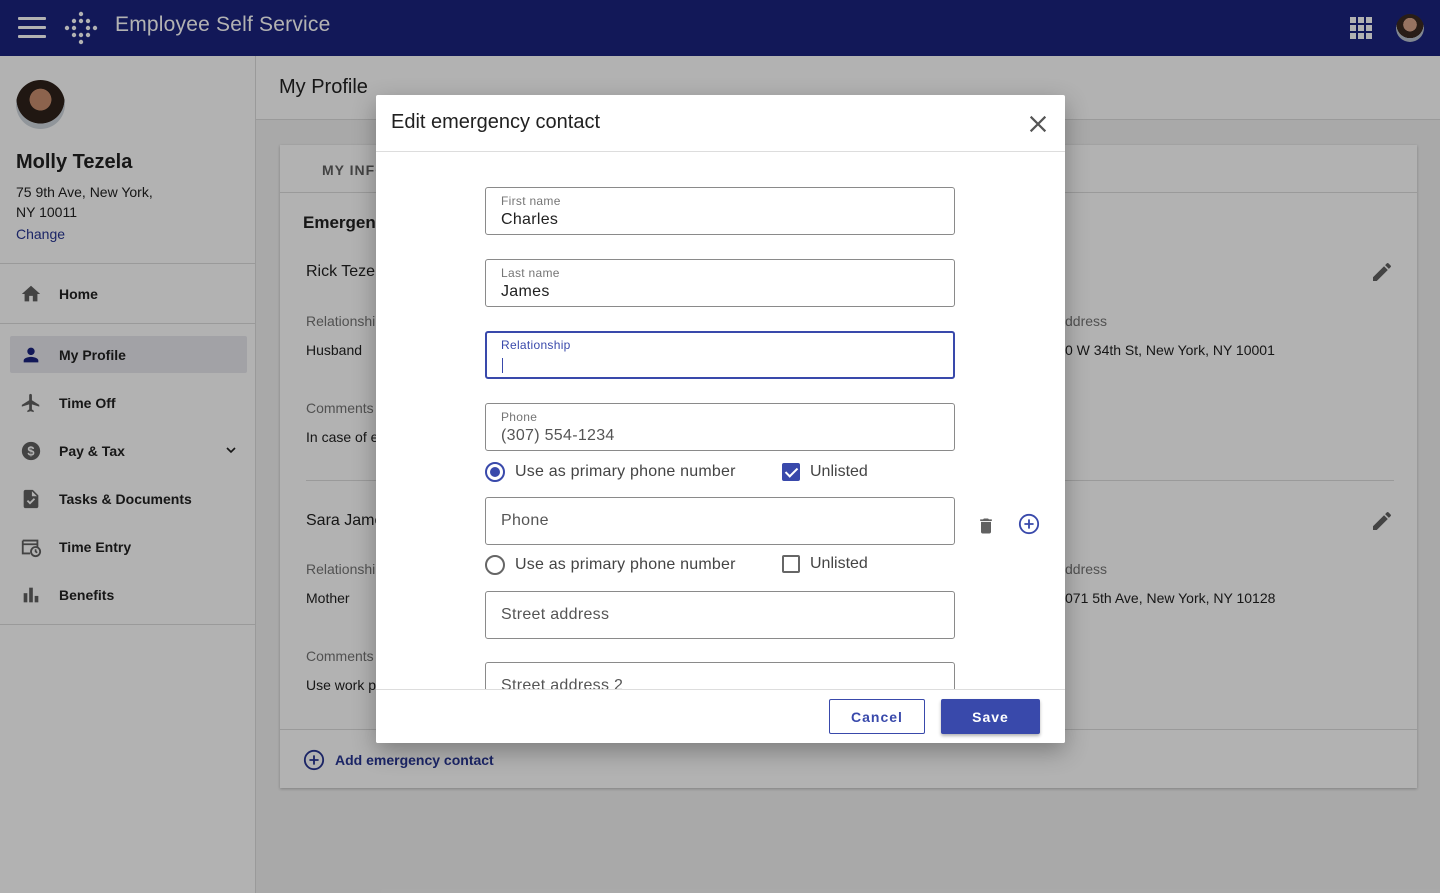 Image resolution: width=1440 pixels, height=893 pixels. Describe the element at coordinates (525, 520) in the screenshot. I see `field-placeholder: Phone` at that location.